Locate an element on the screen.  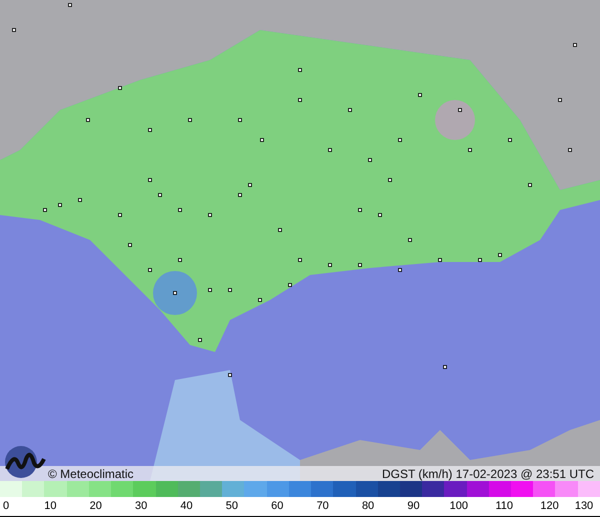
scale-tick-label: 30 is located at coordinates (141, 506).